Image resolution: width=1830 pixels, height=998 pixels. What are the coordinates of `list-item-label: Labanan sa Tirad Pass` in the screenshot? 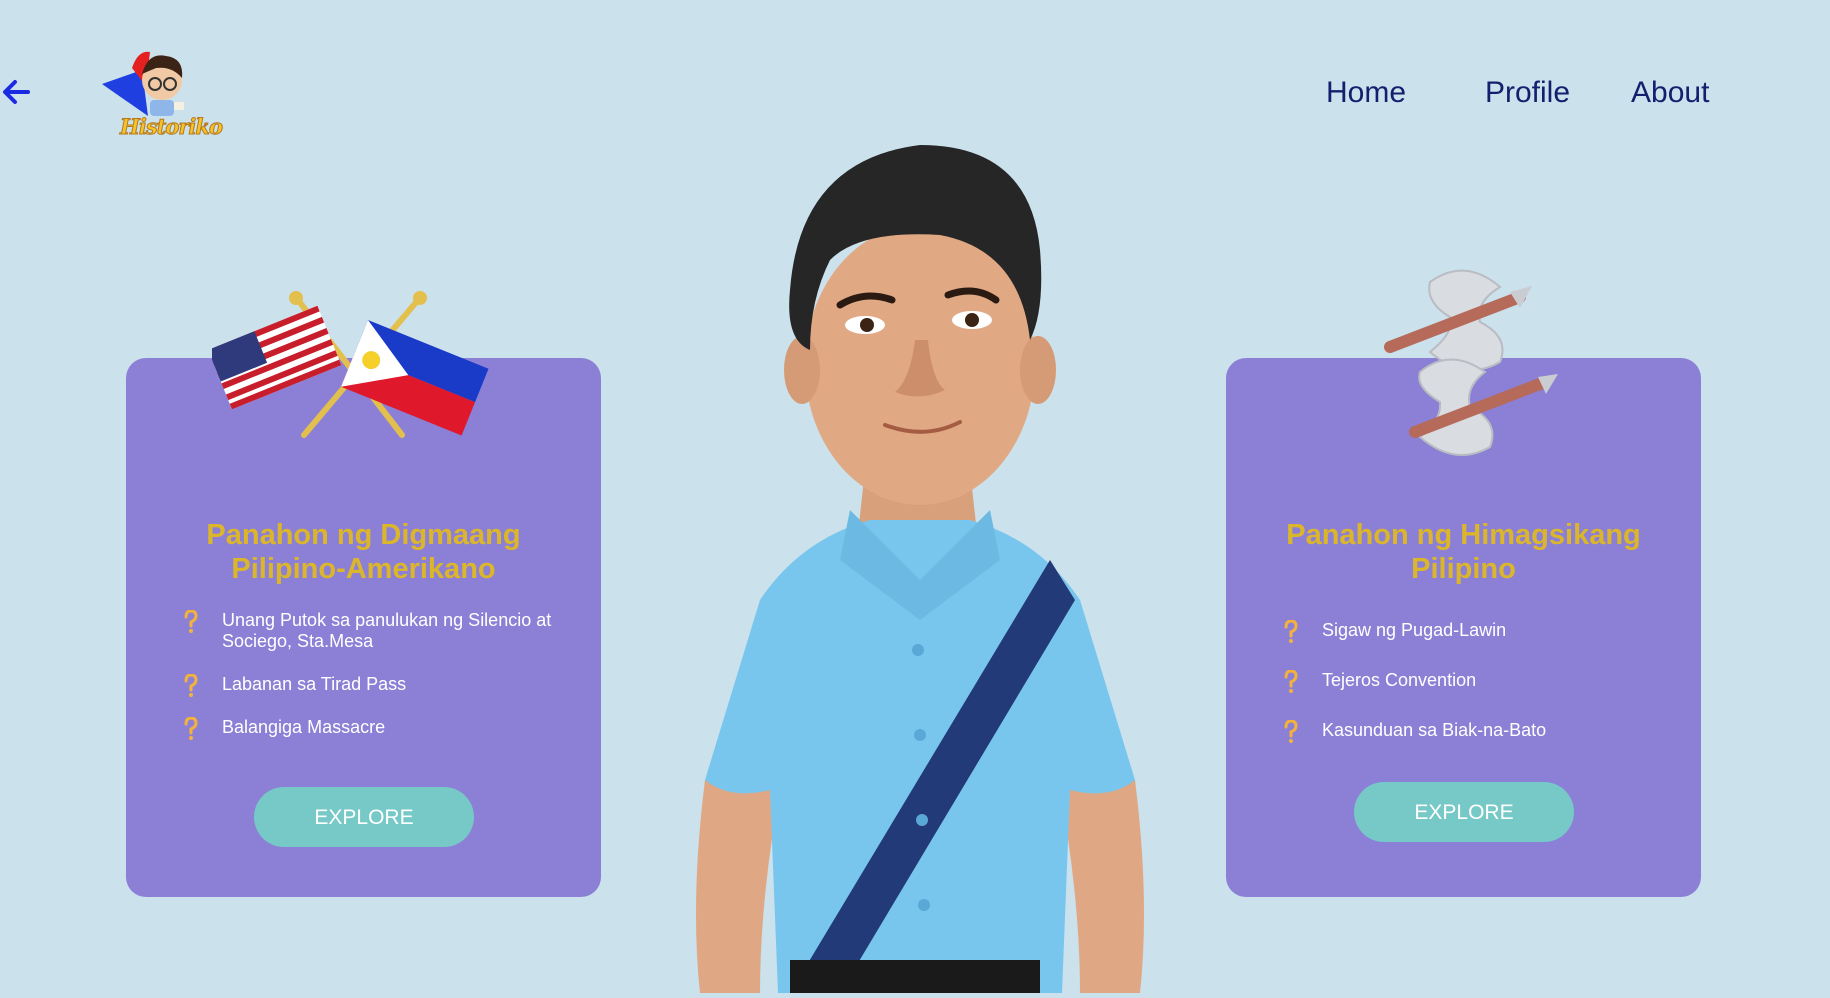 It's located at (314, 684).